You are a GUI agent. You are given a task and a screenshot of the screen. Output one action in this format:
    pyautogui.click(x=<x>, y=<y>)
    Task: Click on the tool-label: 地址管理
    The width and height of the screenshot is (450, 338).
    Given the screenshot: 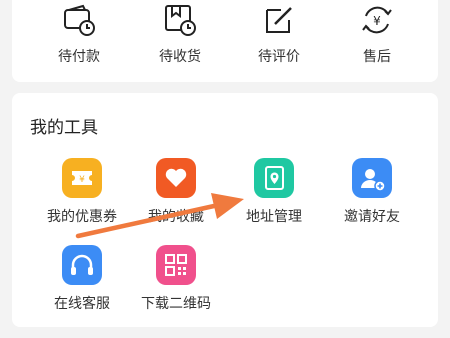 What is the action you would take?
    pyautogui.click(x=274, y=217)
    